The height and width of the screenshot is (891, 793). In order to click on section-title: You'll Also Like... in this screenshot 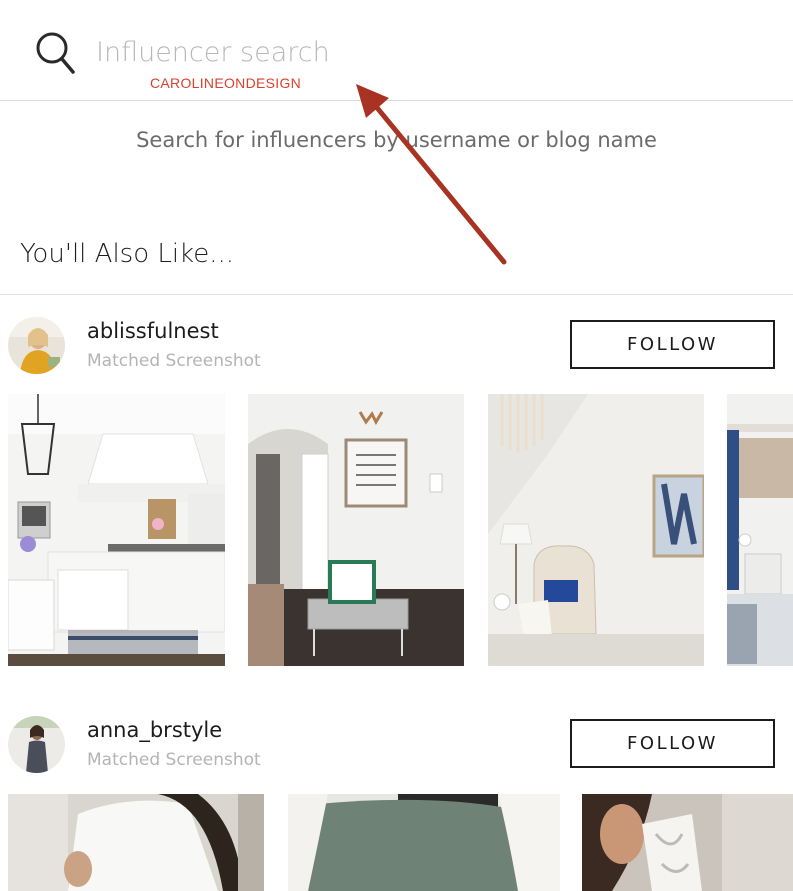, I will do `click(127, 254)`.